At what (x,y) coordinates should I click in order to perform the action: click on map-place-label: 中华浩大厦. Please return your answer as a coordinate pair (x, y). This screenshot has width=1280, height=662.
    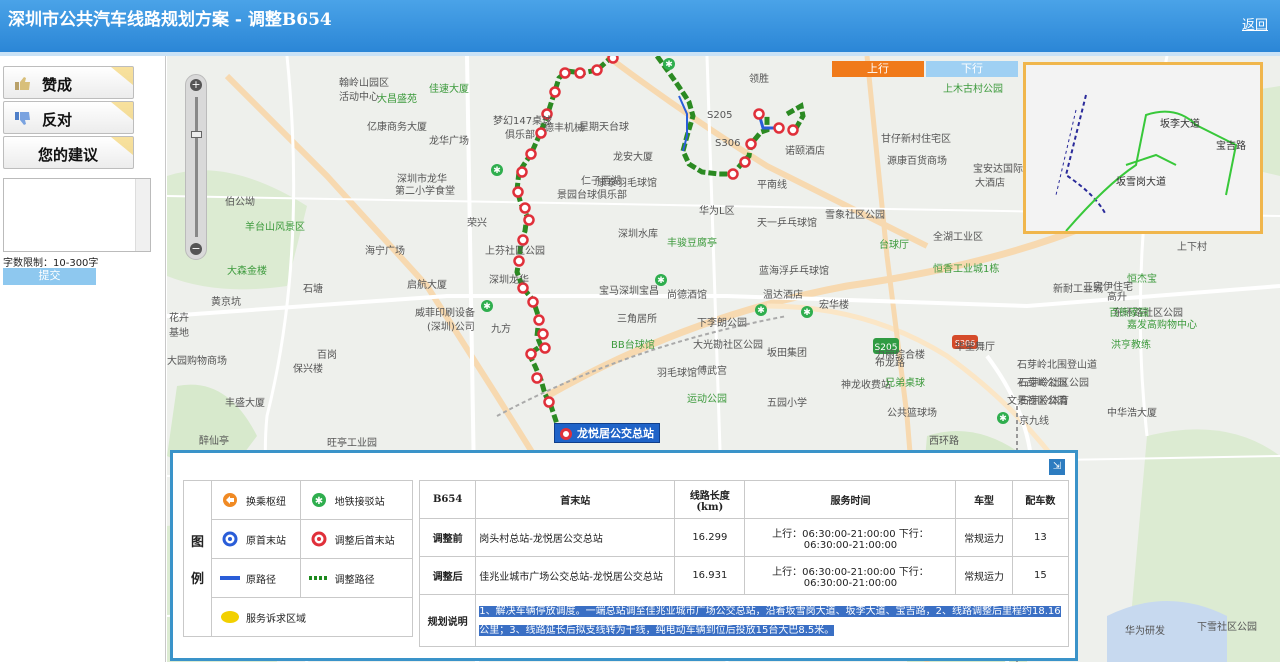
    Looking at the image, I should click on (1132, 413).